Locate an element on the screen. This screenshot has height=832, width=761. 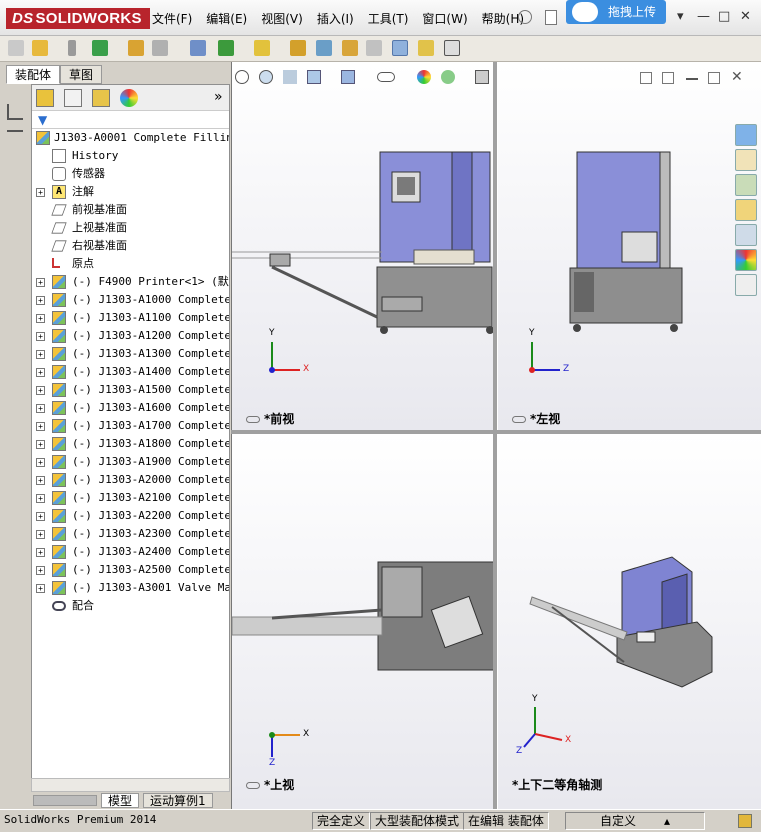
tree-item: History is located at coordinates (130, 156).